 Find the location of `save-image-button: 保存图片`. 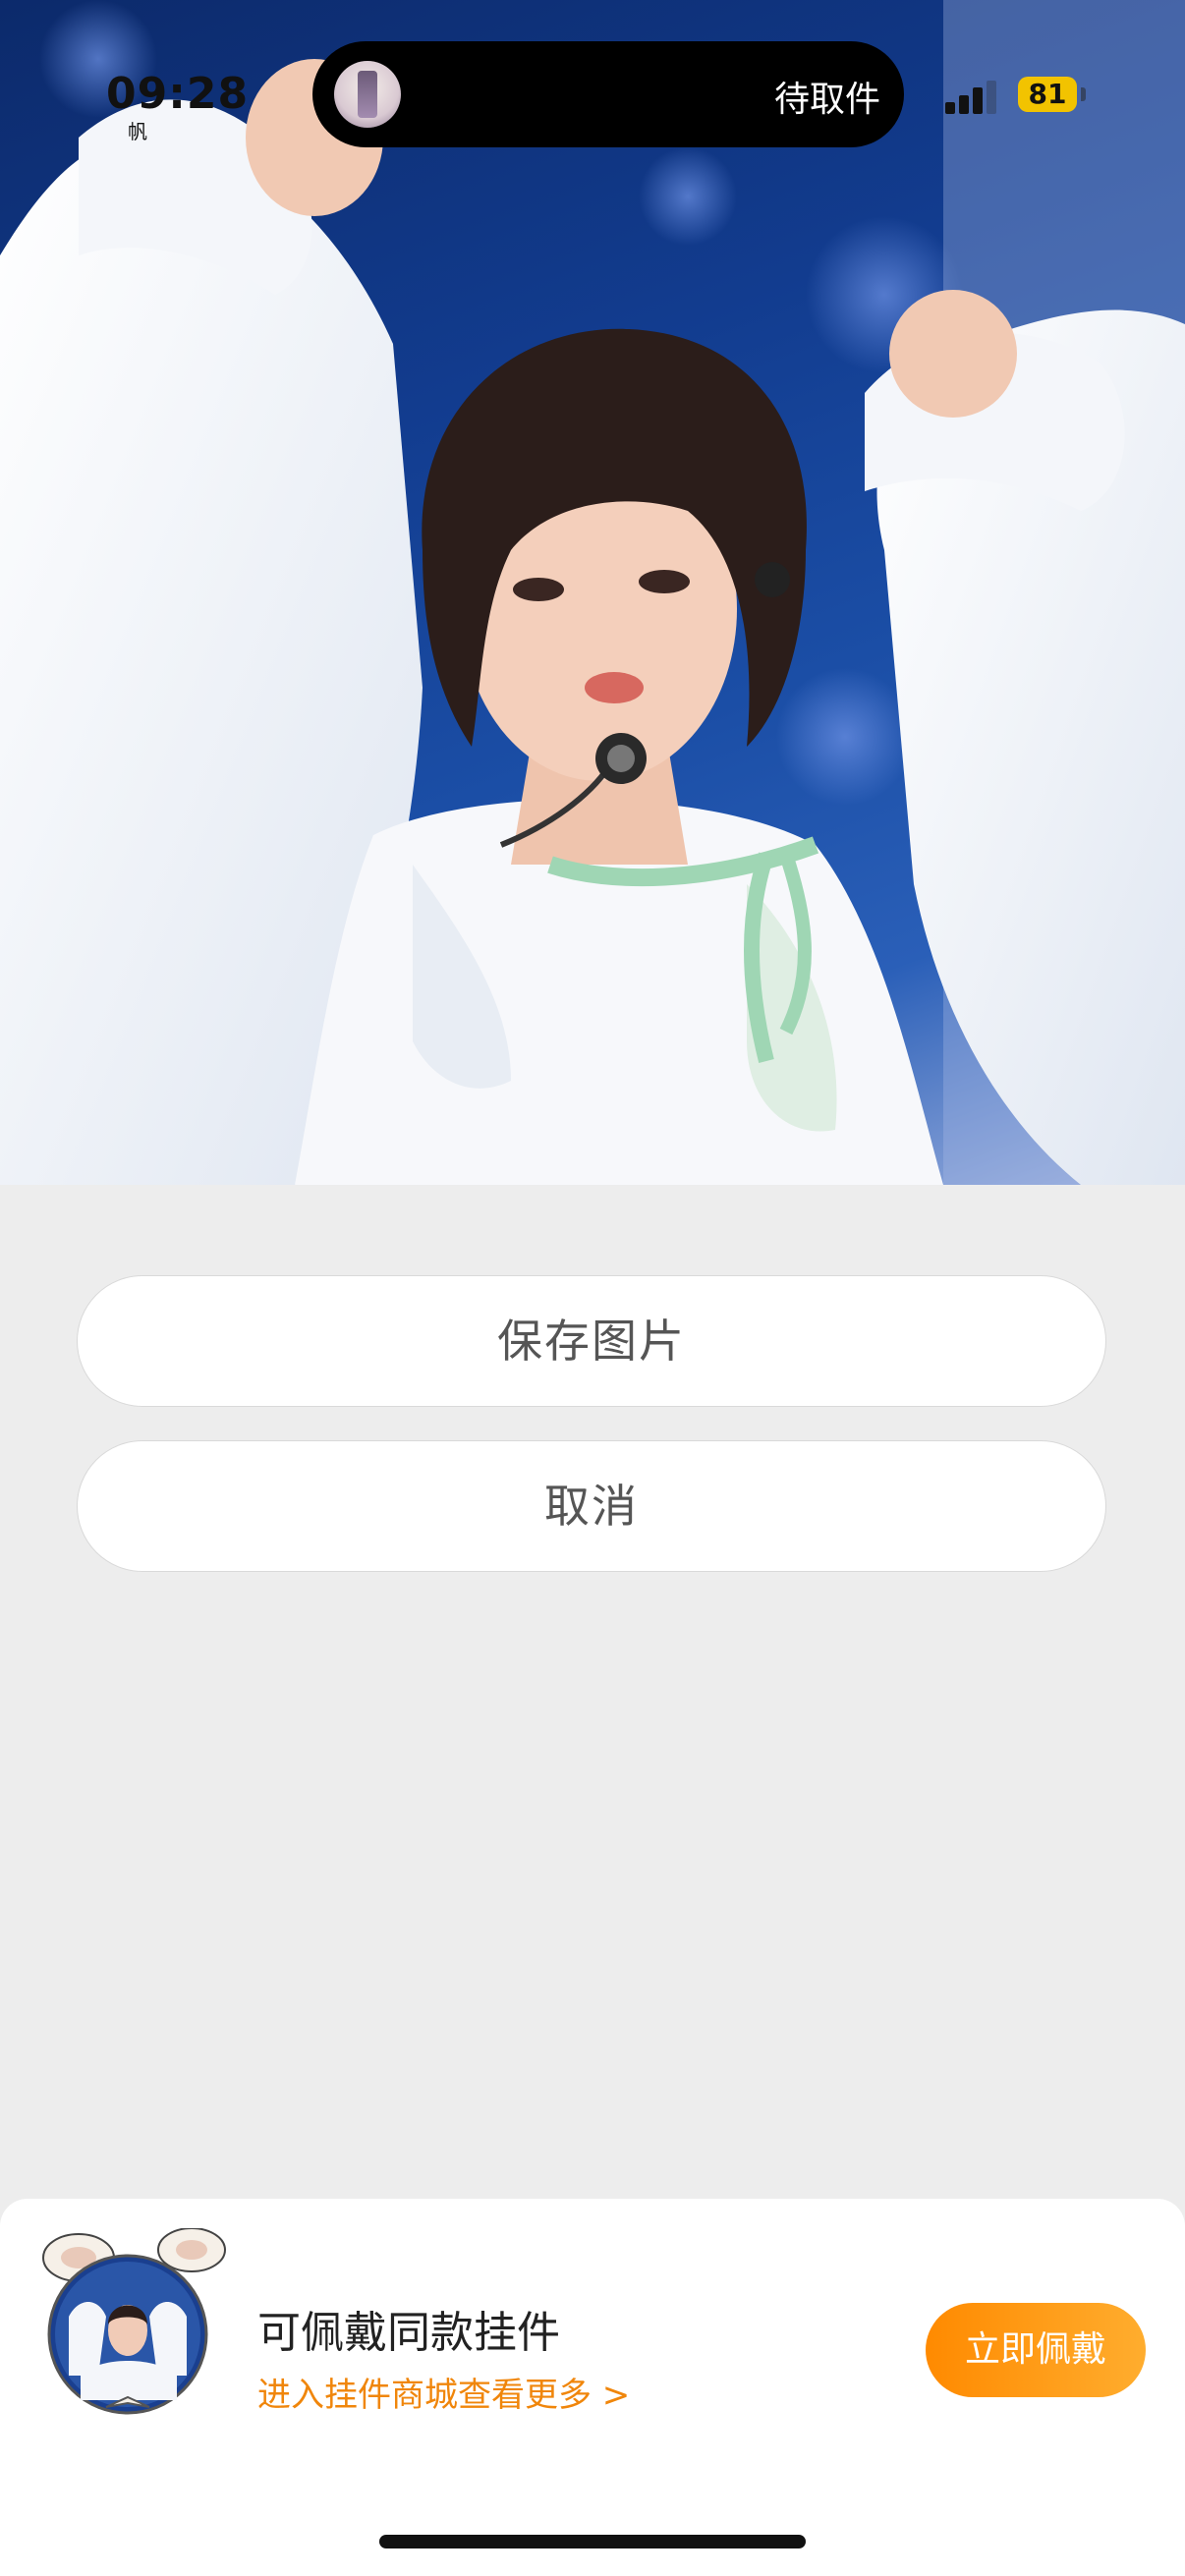

save-image-button: 保存图片 is located at coordinates (592, 1341).